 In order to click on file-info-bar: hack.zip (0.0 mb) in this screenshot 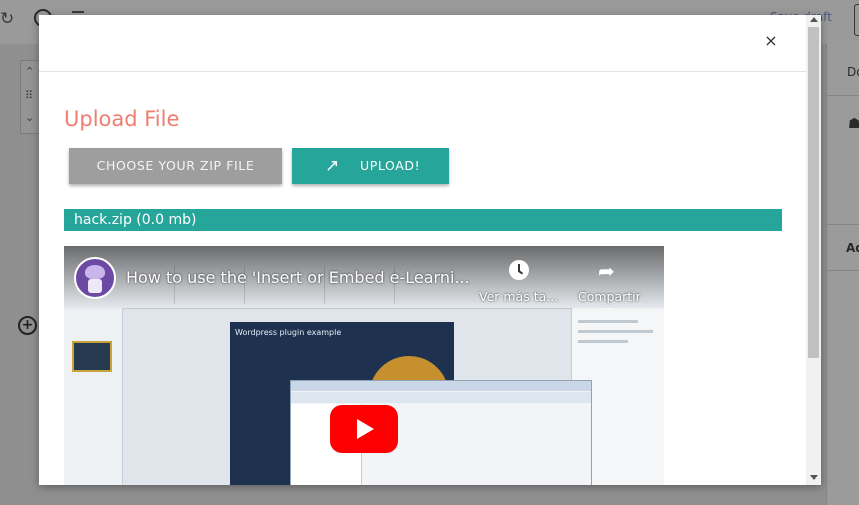, I will do `click(423, 220)`.